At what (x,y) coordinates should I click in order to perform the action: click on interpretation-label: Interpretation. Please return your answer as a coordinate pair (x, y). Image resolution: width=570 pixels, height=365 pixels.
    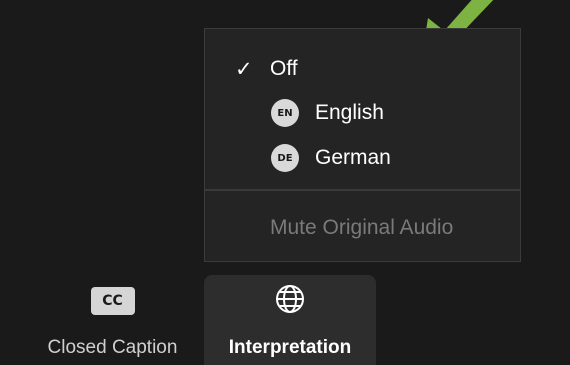
    Looking at the image, I should click on (290, 347).